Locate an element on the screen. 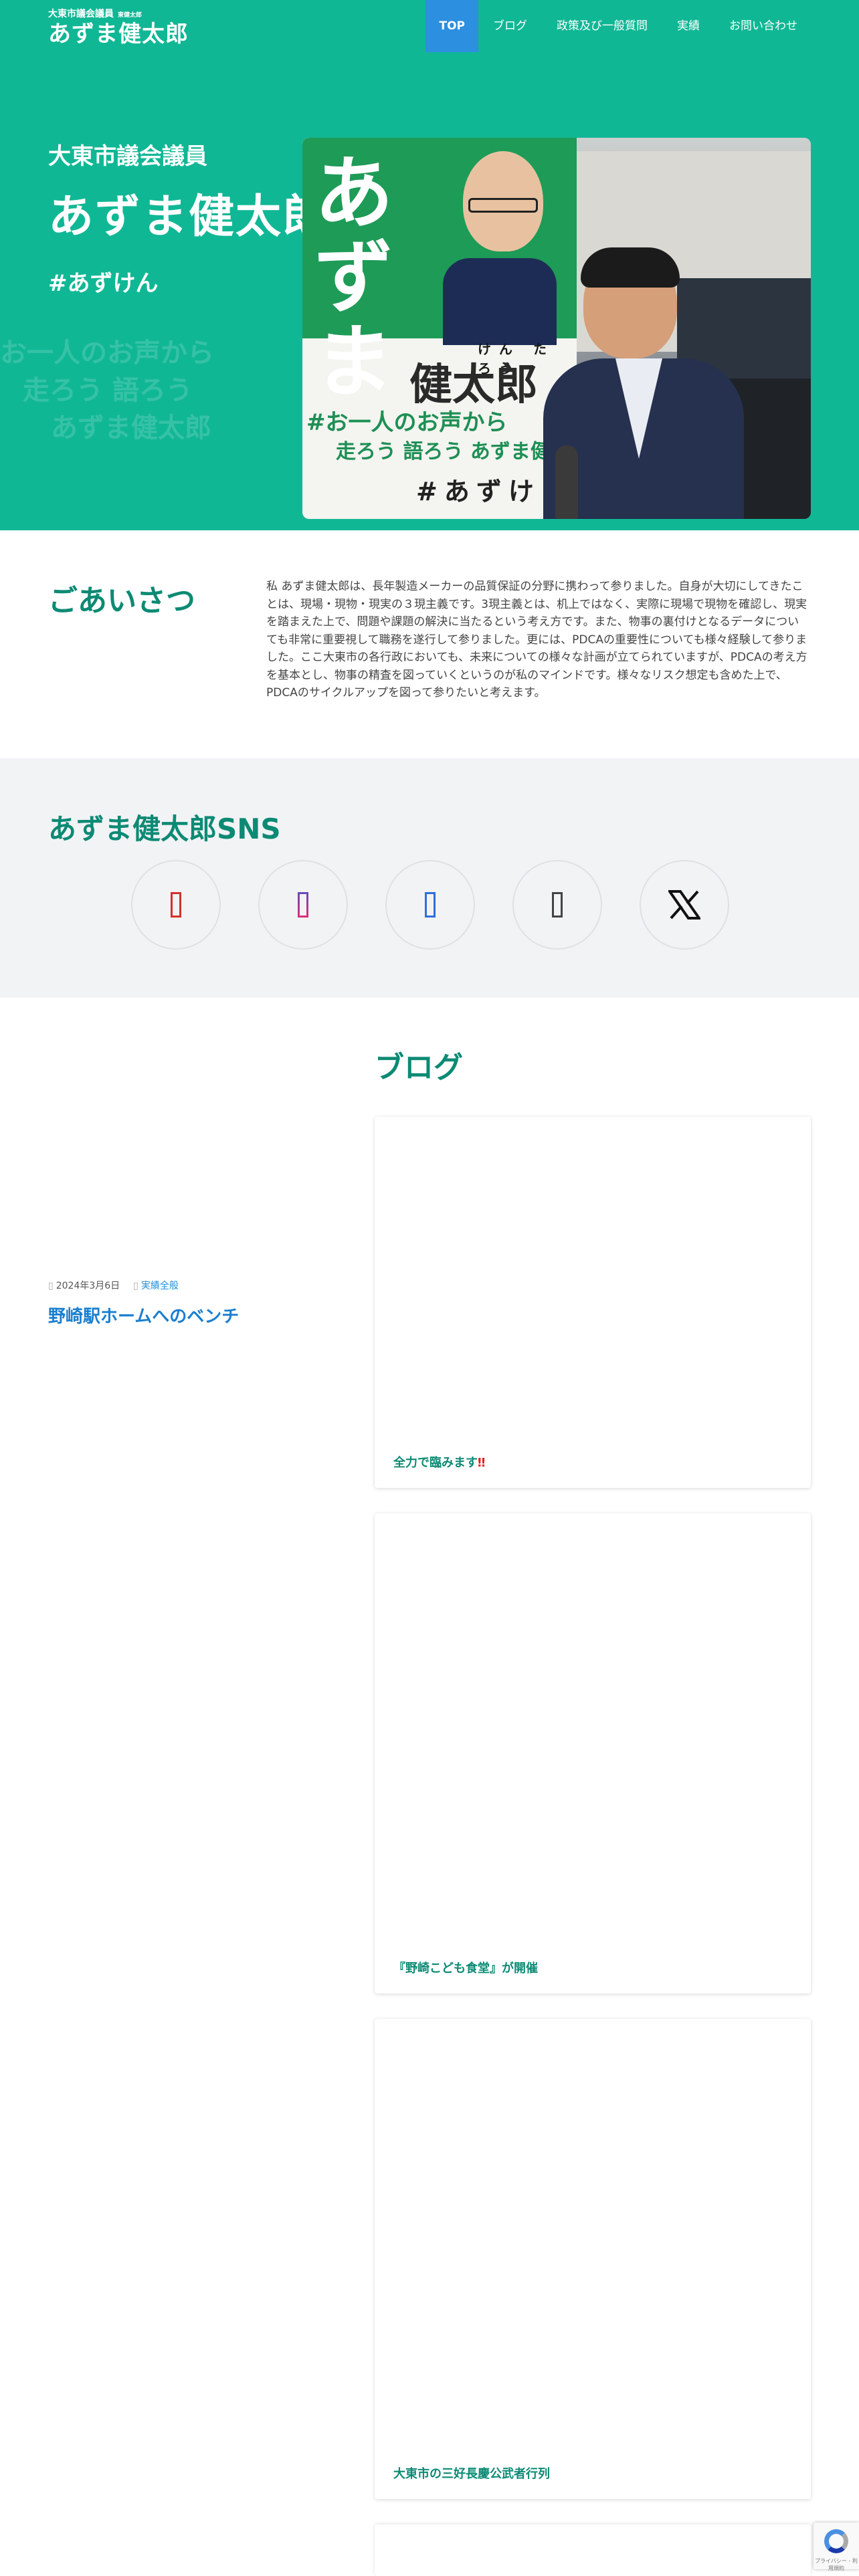 Image resolution: width=859 pixels, height=2576 pixels. recaptcha-badge: プライバシー - 利用規約 is located at coordinates (836, 2547).